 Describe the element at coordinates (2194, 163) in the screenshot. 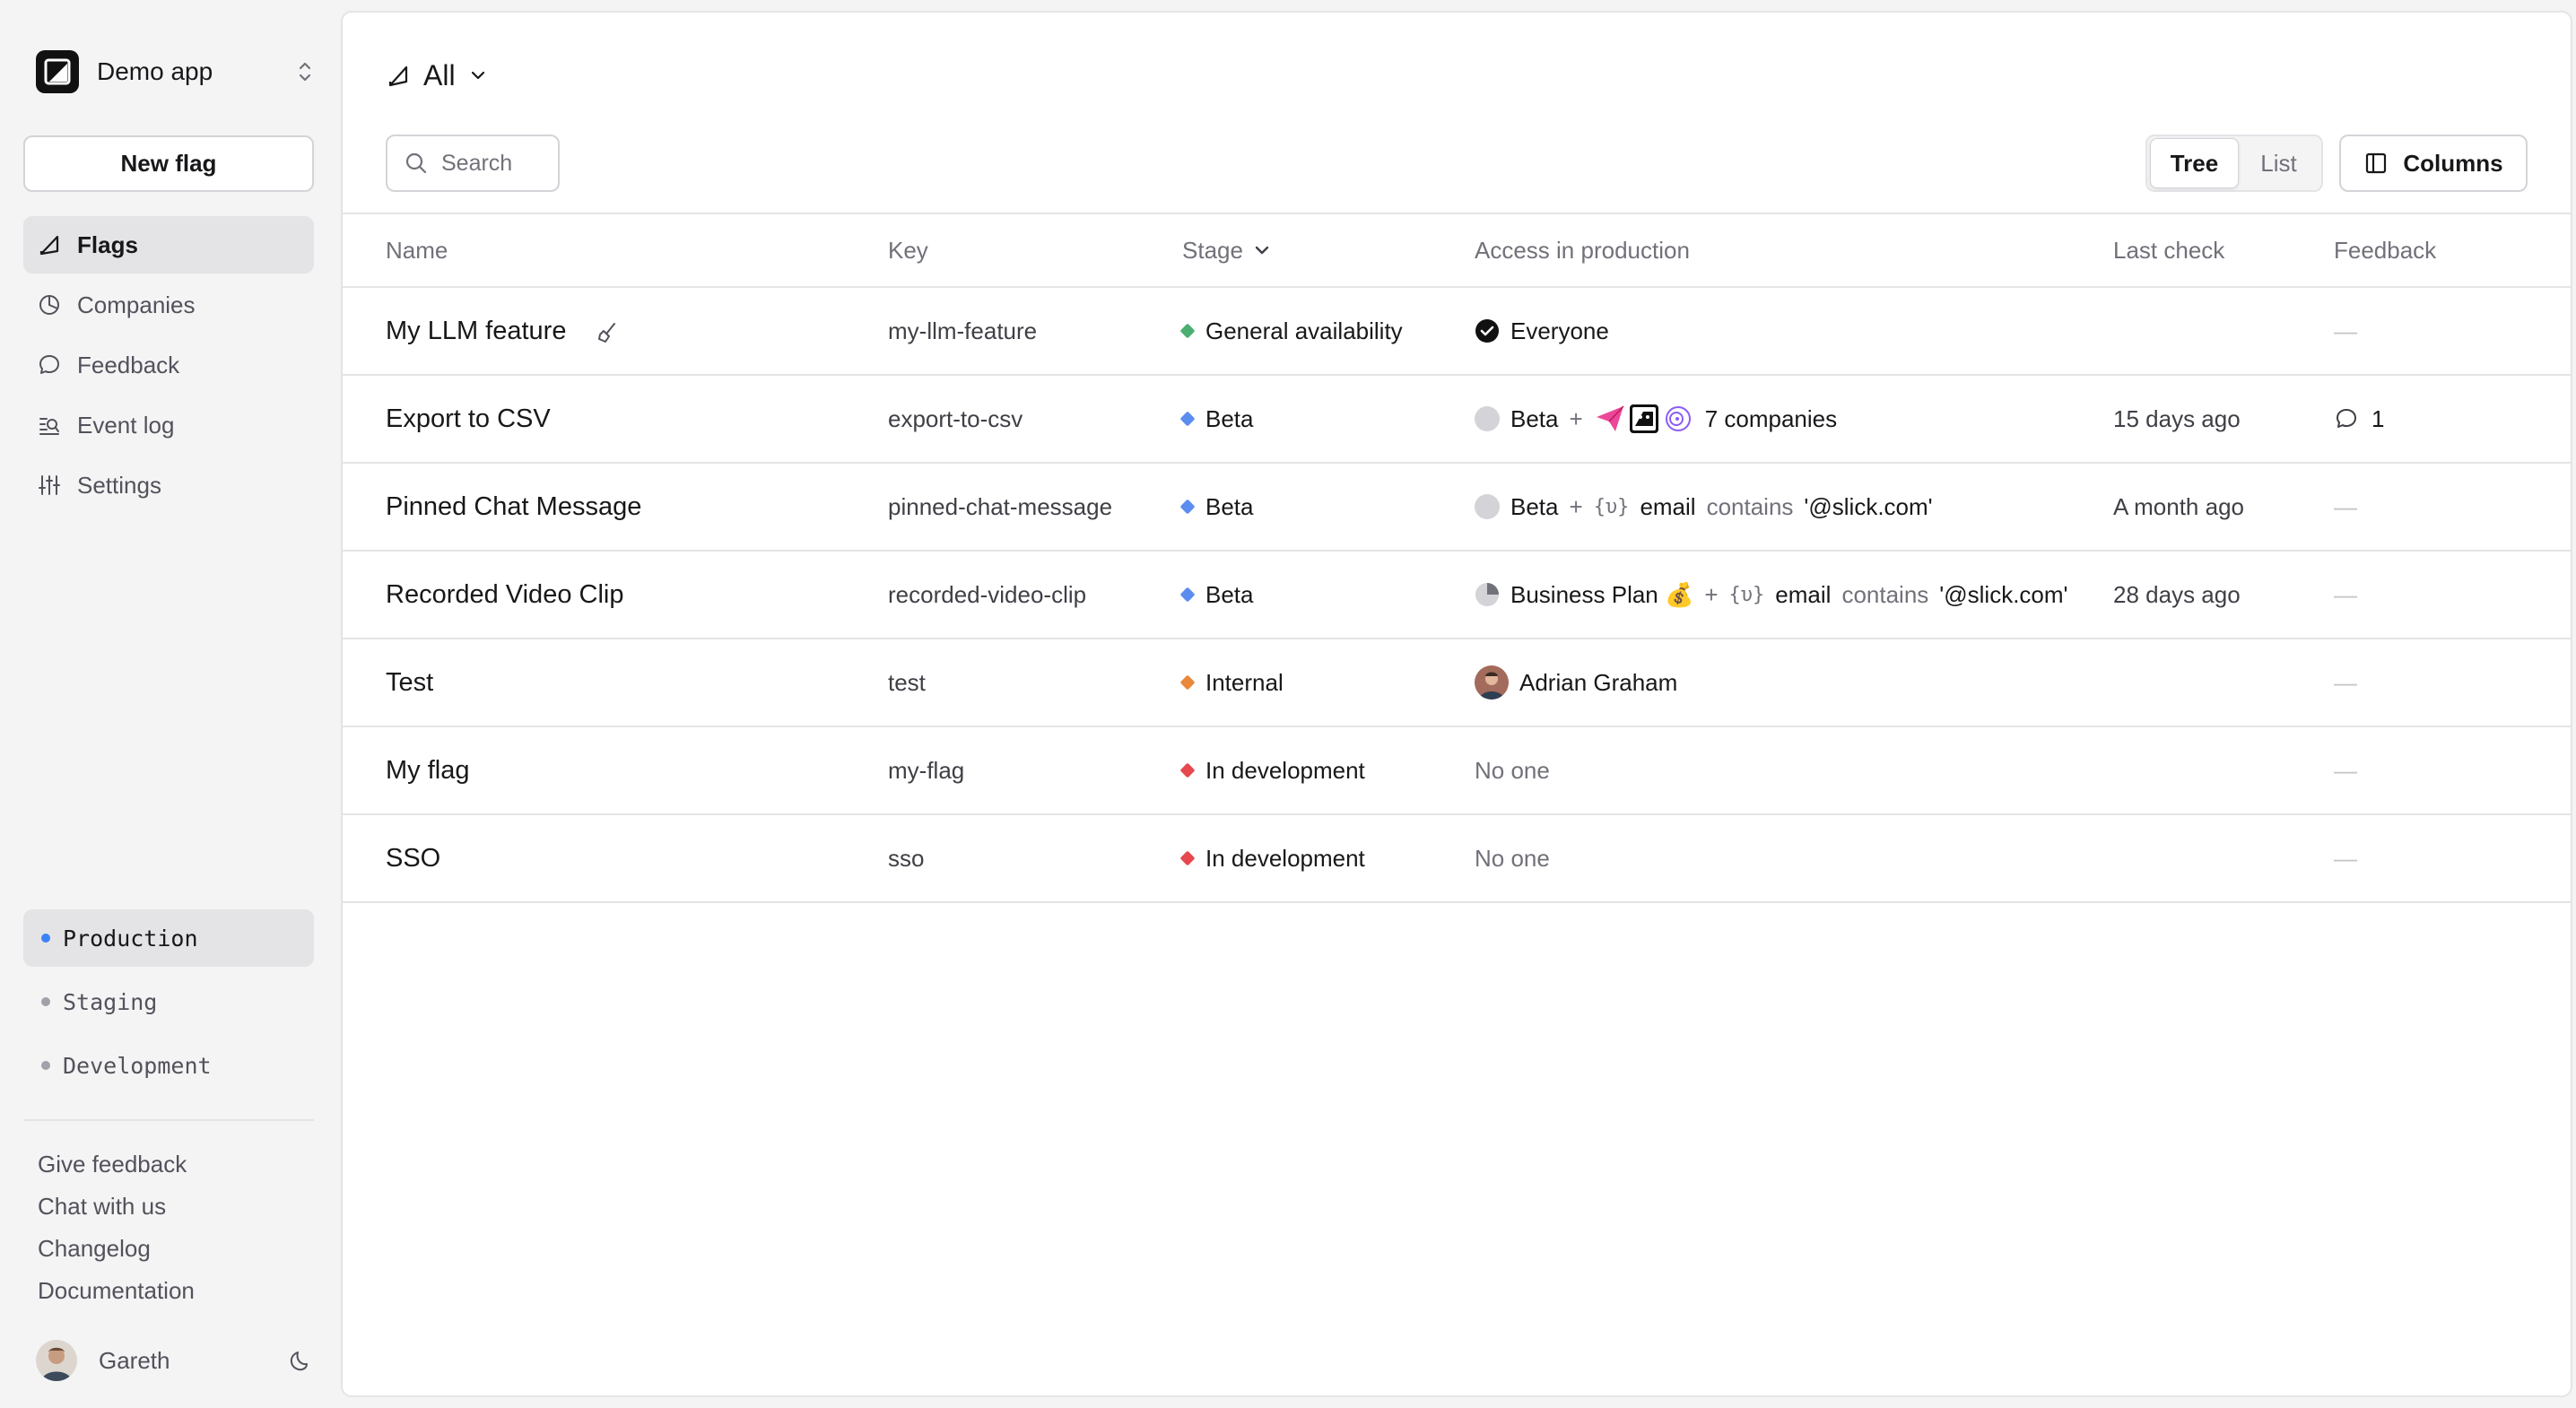

I see `tree-view-button: Tree` at that location.